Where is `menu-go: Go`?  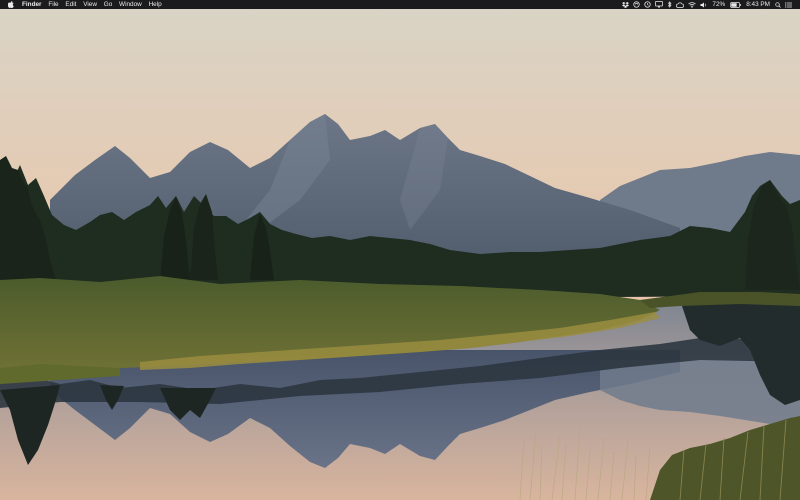
menu-go: Go is located at coordinates (107, 4).